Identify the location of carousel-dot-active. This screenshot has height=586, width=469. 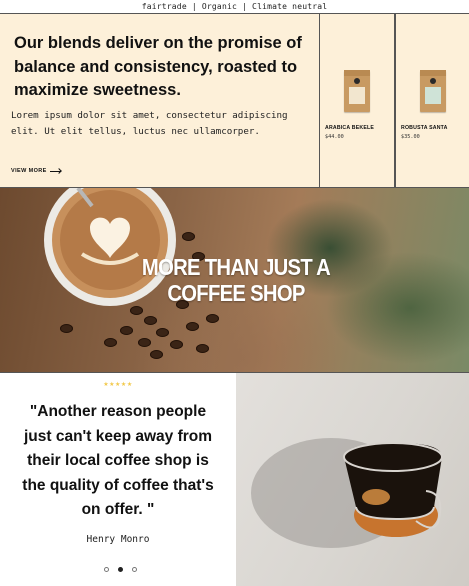
(120, 569).